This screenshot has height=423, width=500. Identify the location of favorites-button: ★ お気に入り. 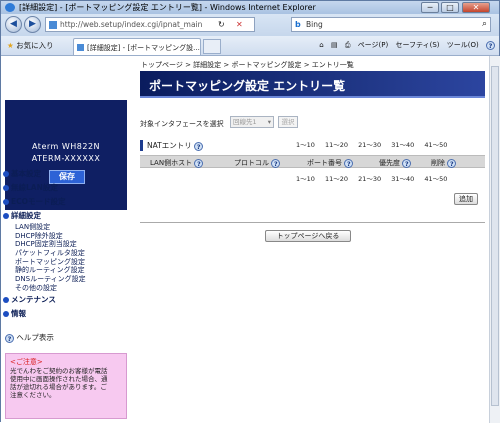
(30, 45).